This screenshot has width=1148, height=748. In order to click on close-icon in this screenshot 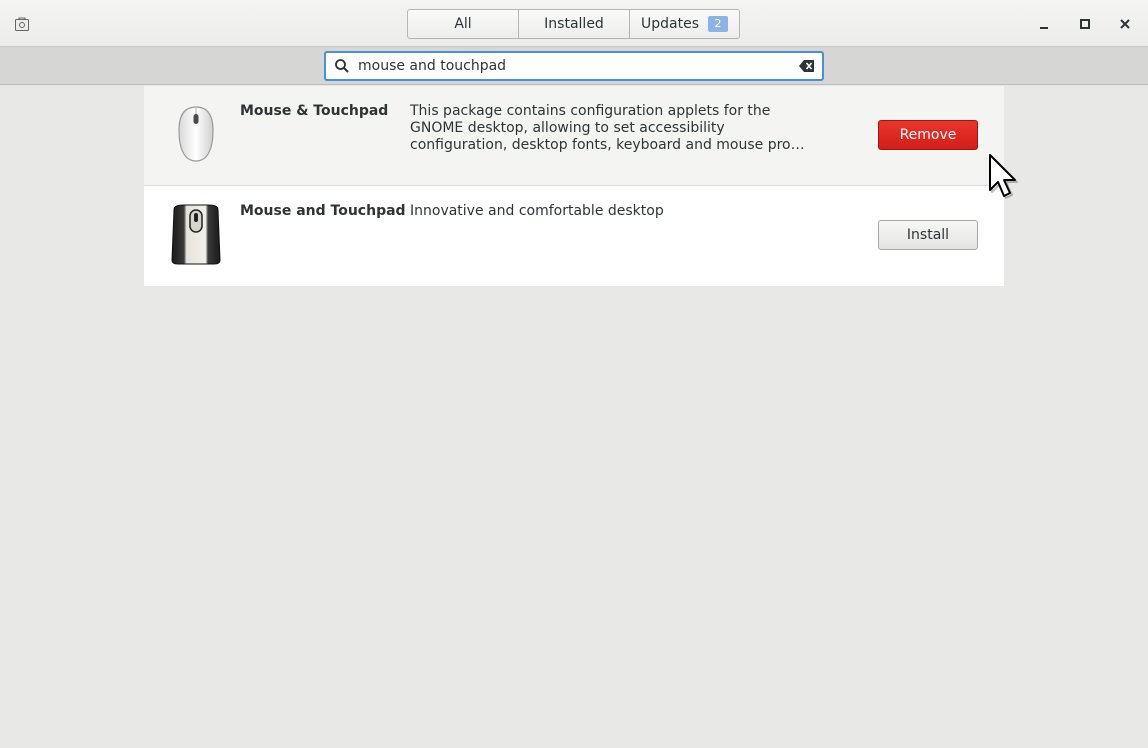, I will do `click(1125, 24)`.